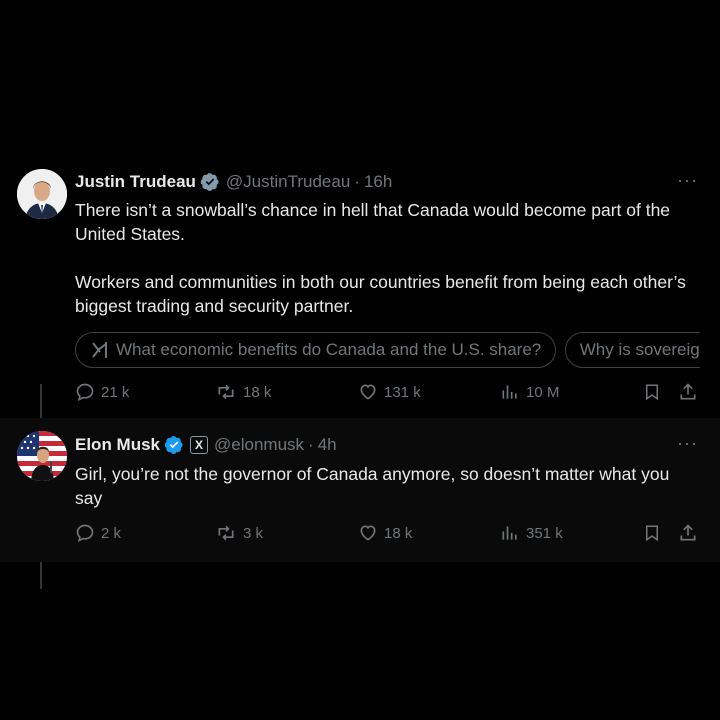 Image resolution: width=720 pixels, height=720 pixels. What do you see at coordinates (115, 392) in the screenshot?
I see `reply-count: 21 k` at bounding box center [115, 392].